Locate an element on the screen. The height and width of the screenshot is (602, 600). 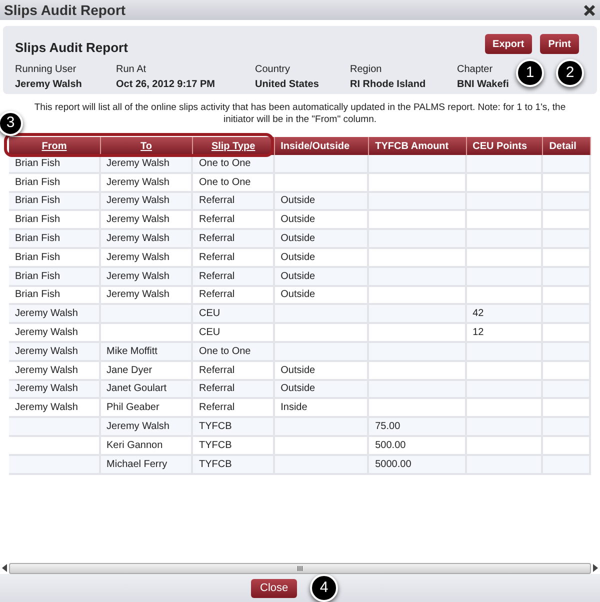
field-value: Oct 26, 2012 9:17 PM is located at coordinates (165, 85).